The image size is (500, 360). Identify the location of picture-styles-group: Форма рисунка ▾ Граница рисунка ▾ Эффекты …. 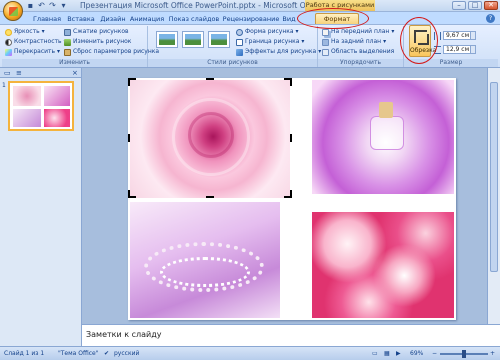
(234, 46).